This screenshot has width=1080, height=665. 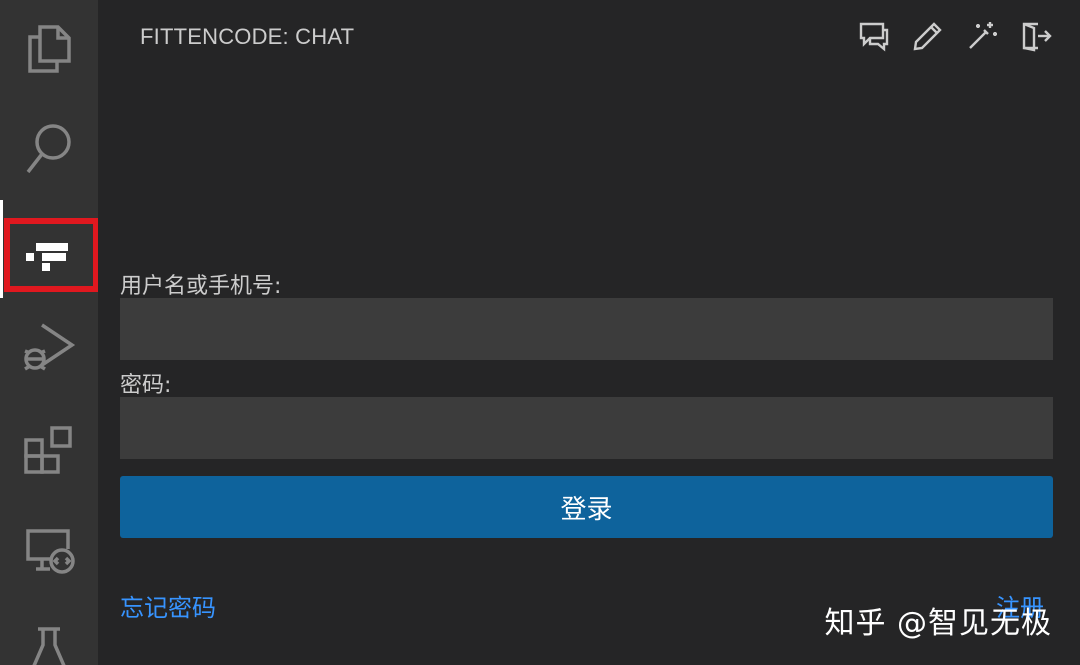 I want to click on edit-button, so click(x=928, y=38).